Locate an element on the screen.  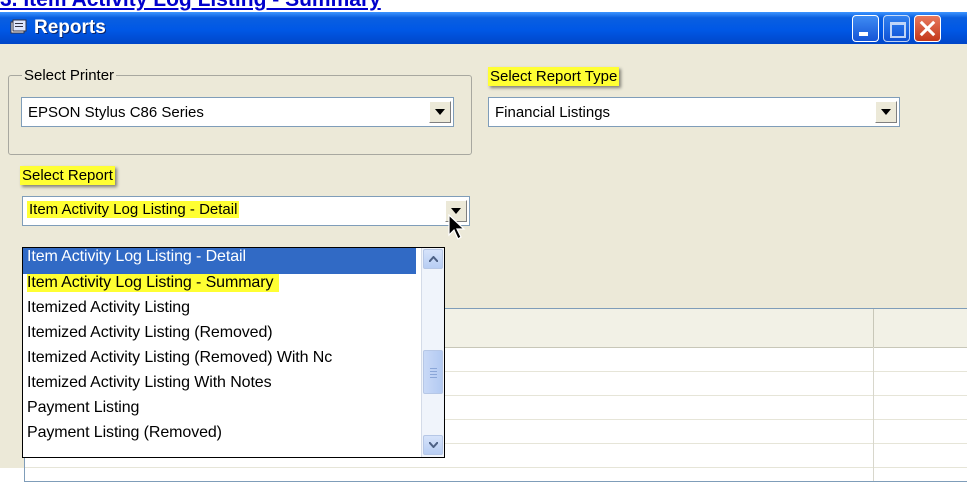
scroll-thumb is located at coordinates (433, 372).